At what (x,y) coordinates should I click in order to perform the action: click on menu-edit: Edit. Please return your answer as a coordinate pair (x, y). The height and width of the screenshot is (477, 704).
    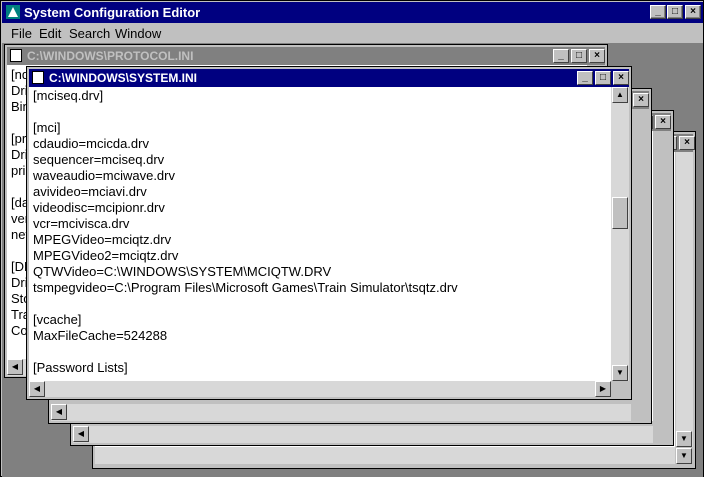
    Looking at the image, I should click on (50, 33).